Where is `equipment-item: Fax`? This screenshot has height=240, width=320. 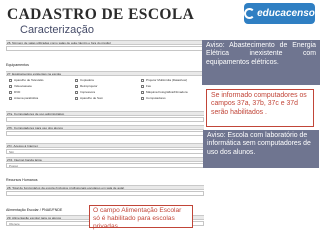
equipment-item: Fax is located at coordinates (171, 86).